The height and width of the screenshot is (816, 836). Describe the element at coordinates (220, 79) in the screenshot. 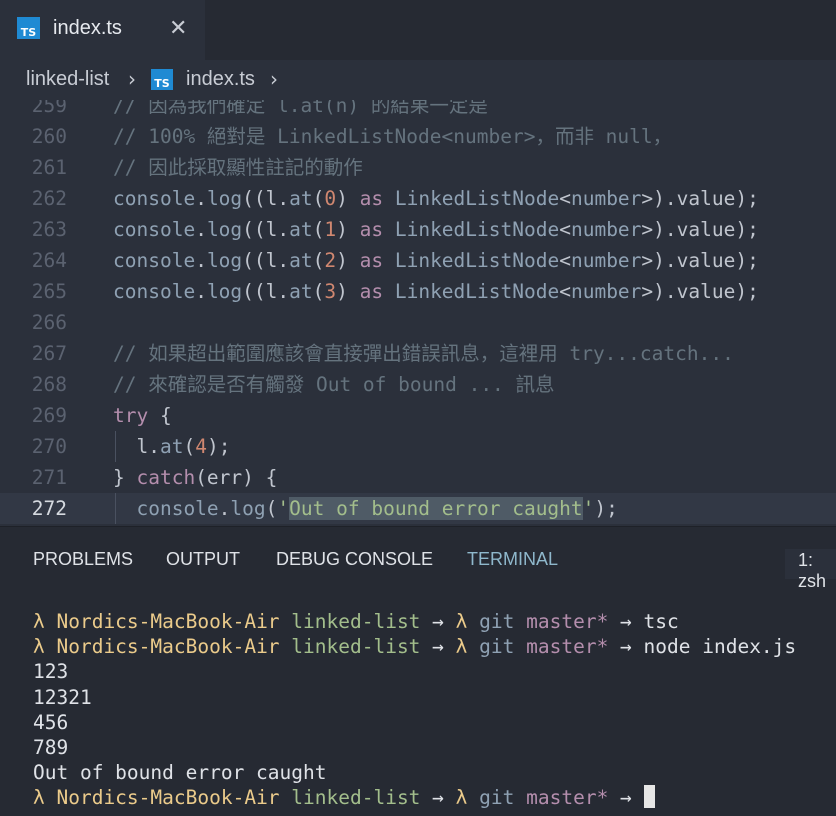

I see `breadcrumb-file: index.ts` at that location.